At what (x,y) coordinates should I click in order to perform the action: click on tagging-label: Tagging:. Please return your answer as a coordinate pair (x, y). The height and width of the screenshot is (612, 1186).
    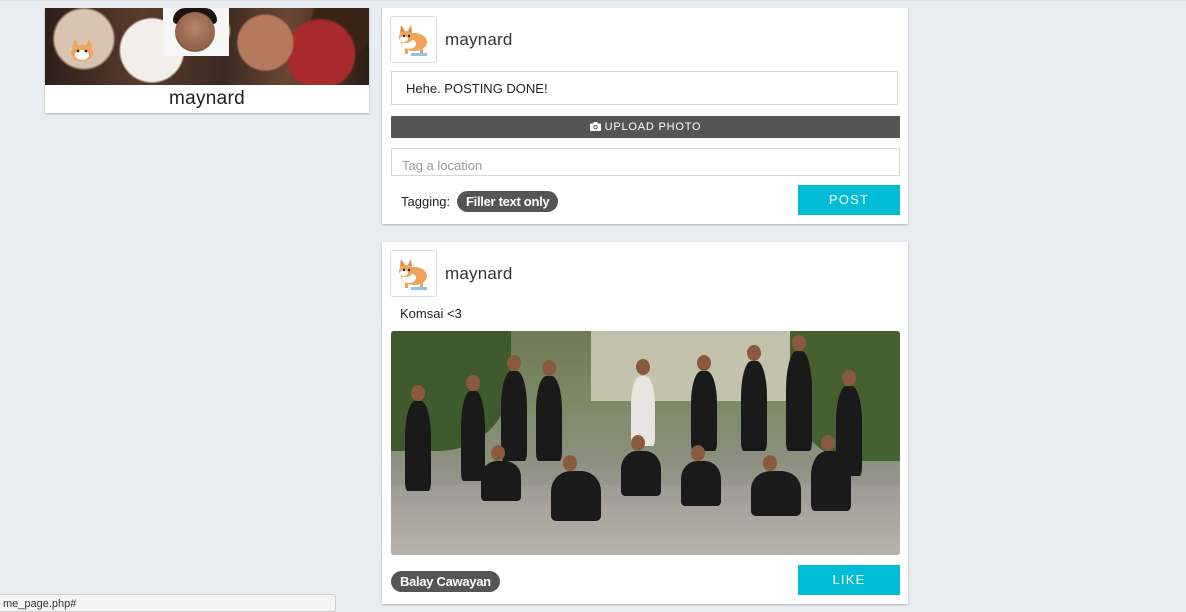
    Looking at the image, I should click on (426, 201).